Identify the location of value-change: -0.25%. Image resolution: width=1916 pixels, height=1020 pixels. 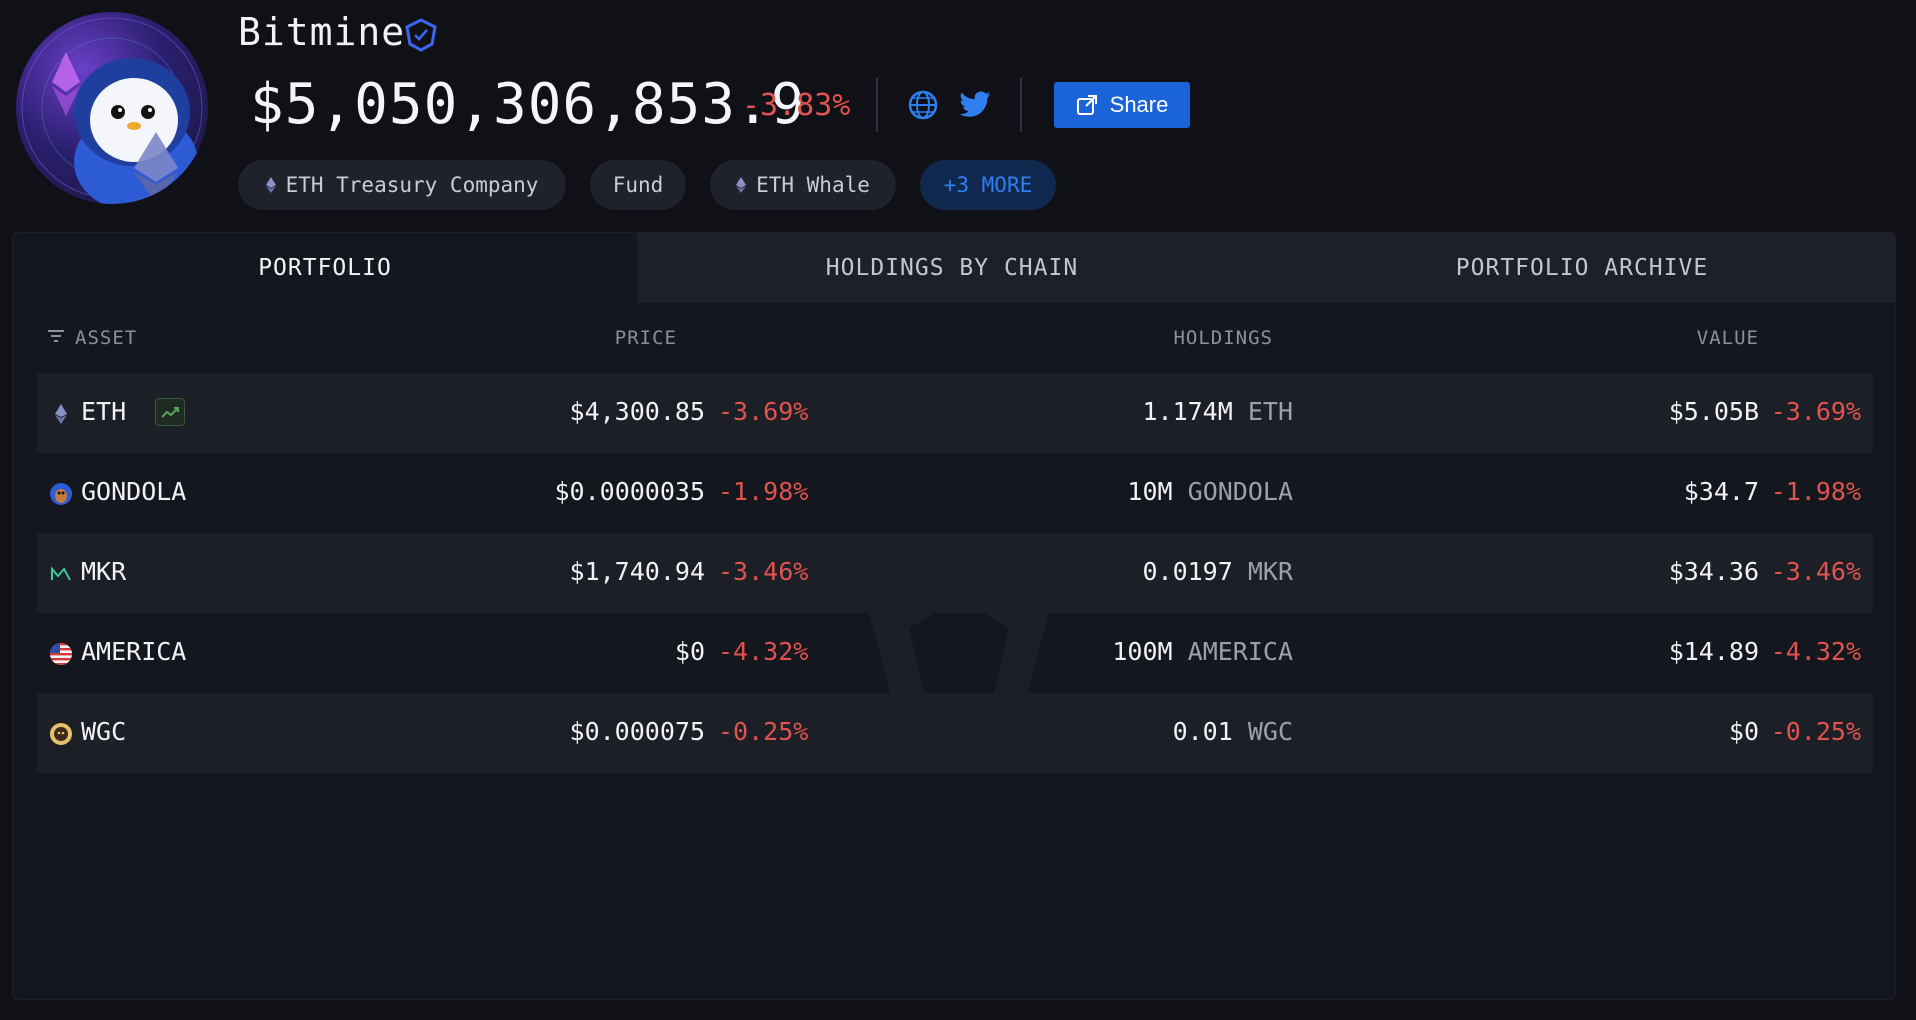
(1815, 731).